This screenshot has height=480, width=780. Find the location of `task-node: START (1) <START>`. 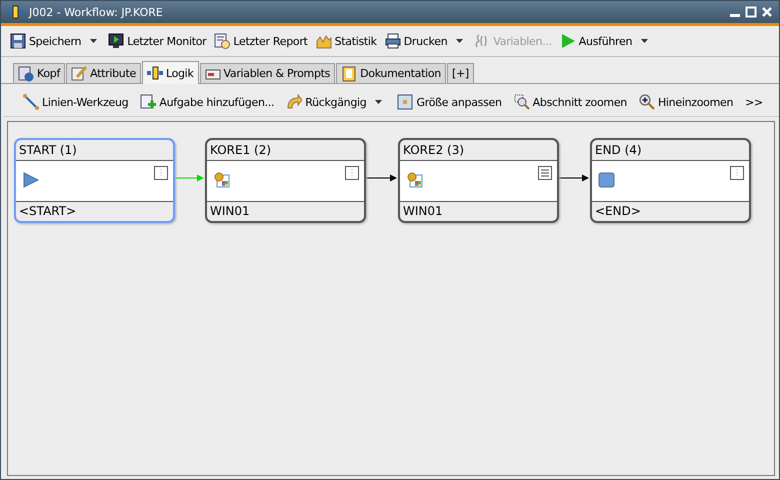

task-node: START (1) <START> is located at coordinates (94, 180).